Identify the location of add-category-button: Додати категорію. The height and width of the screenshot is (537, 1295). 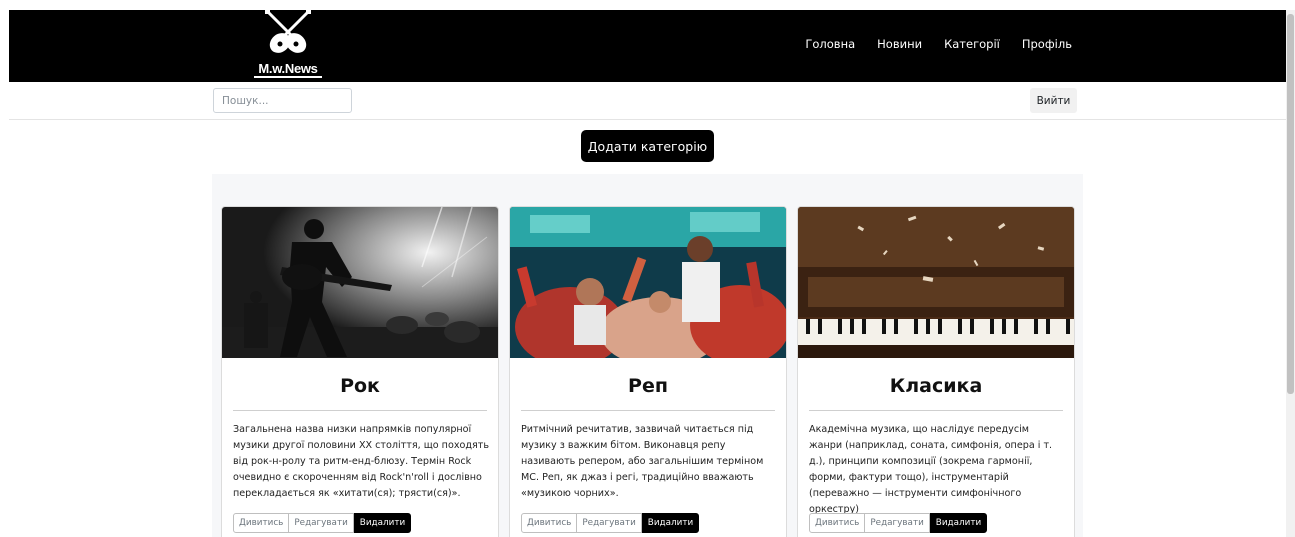
(647, 146).